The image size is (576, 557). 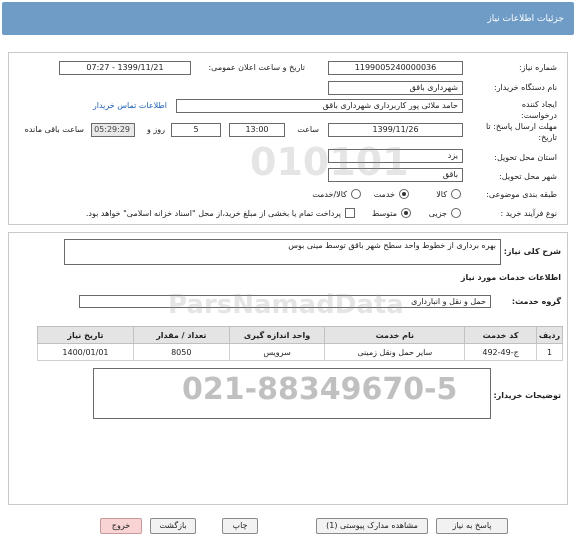 I want to click on col-date: تاریخ نیاز, so click(x=85, y=335).